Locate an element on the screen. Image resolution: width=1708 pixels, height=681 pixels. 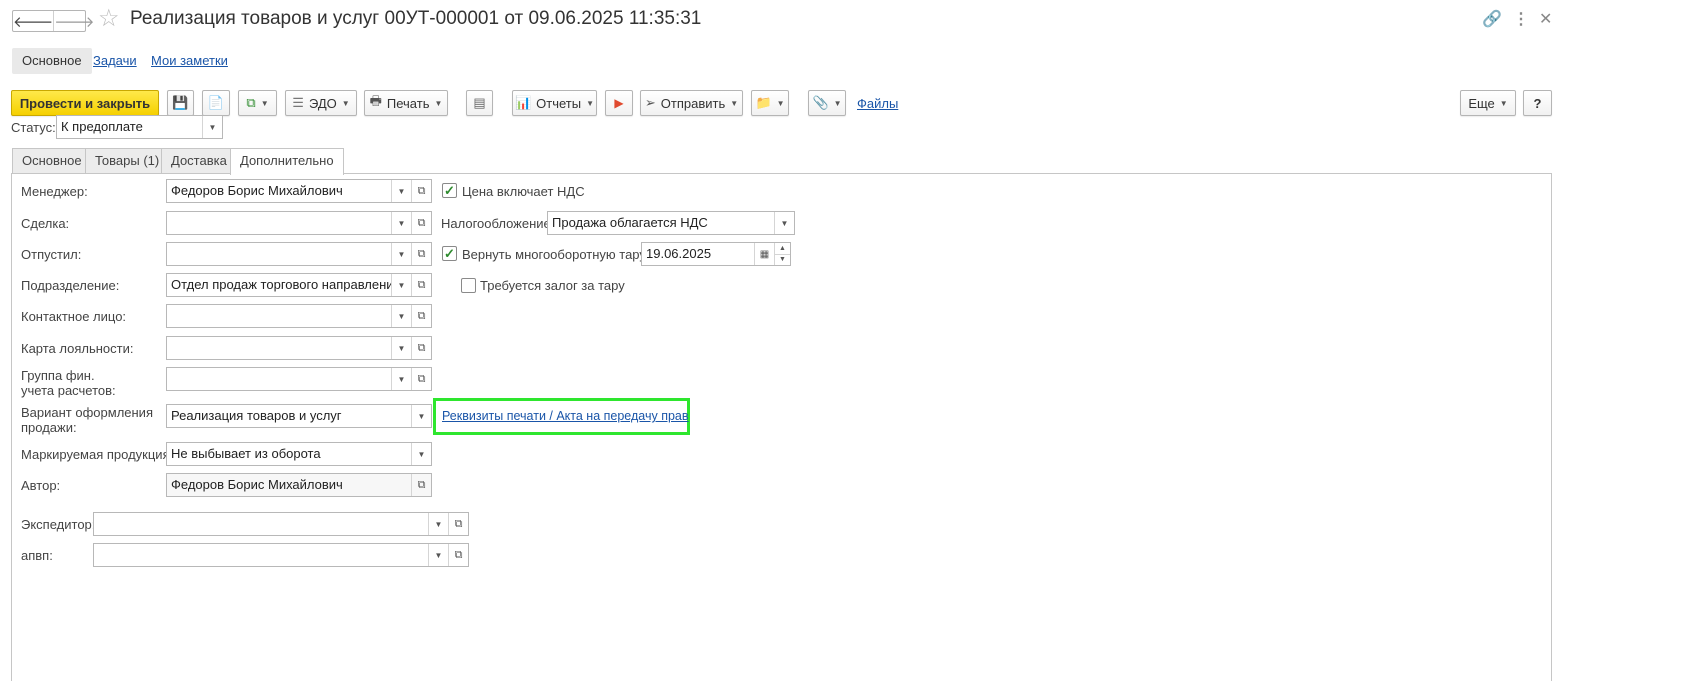
marking-select: Не выбывает из оборота ▼ is located at coordinates (299, 454).